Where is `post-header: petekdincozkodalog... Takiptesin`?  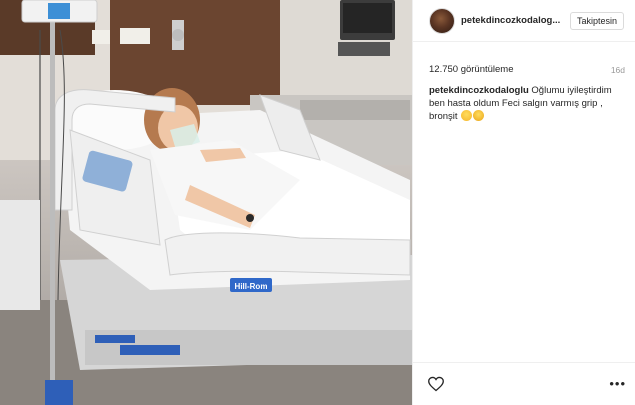 post-header: petekdincozkodalog... Takiptesin is located at coordinates (524, 21).